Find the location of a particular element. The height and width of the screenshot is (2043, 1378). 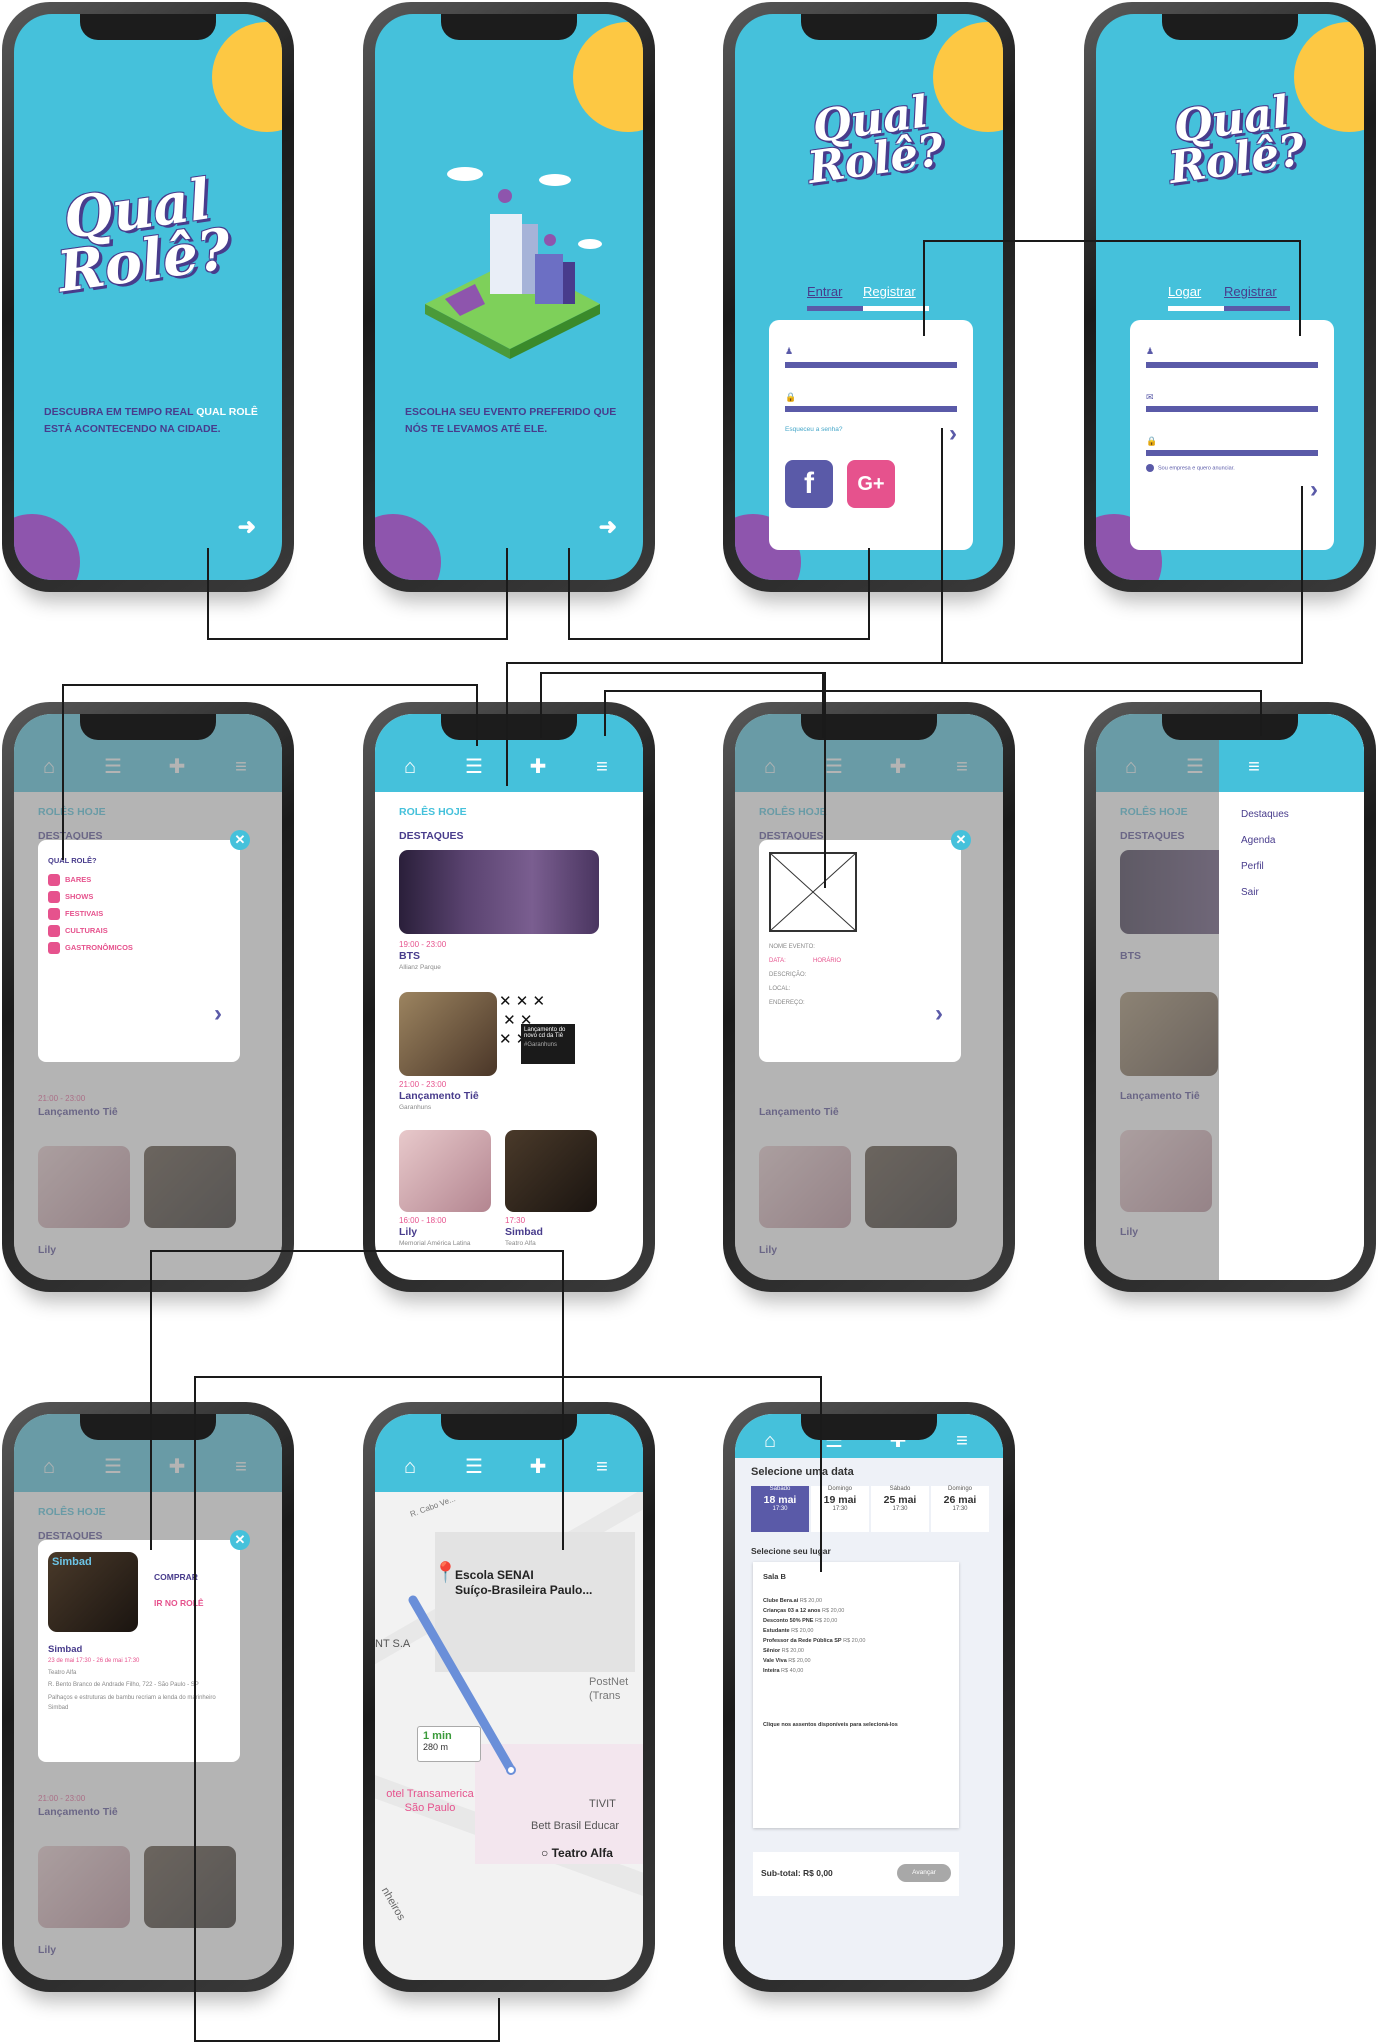

subtotal-bar: Sub-total: R$ 0,00 Avançar is located at coordinates (856, 1874).